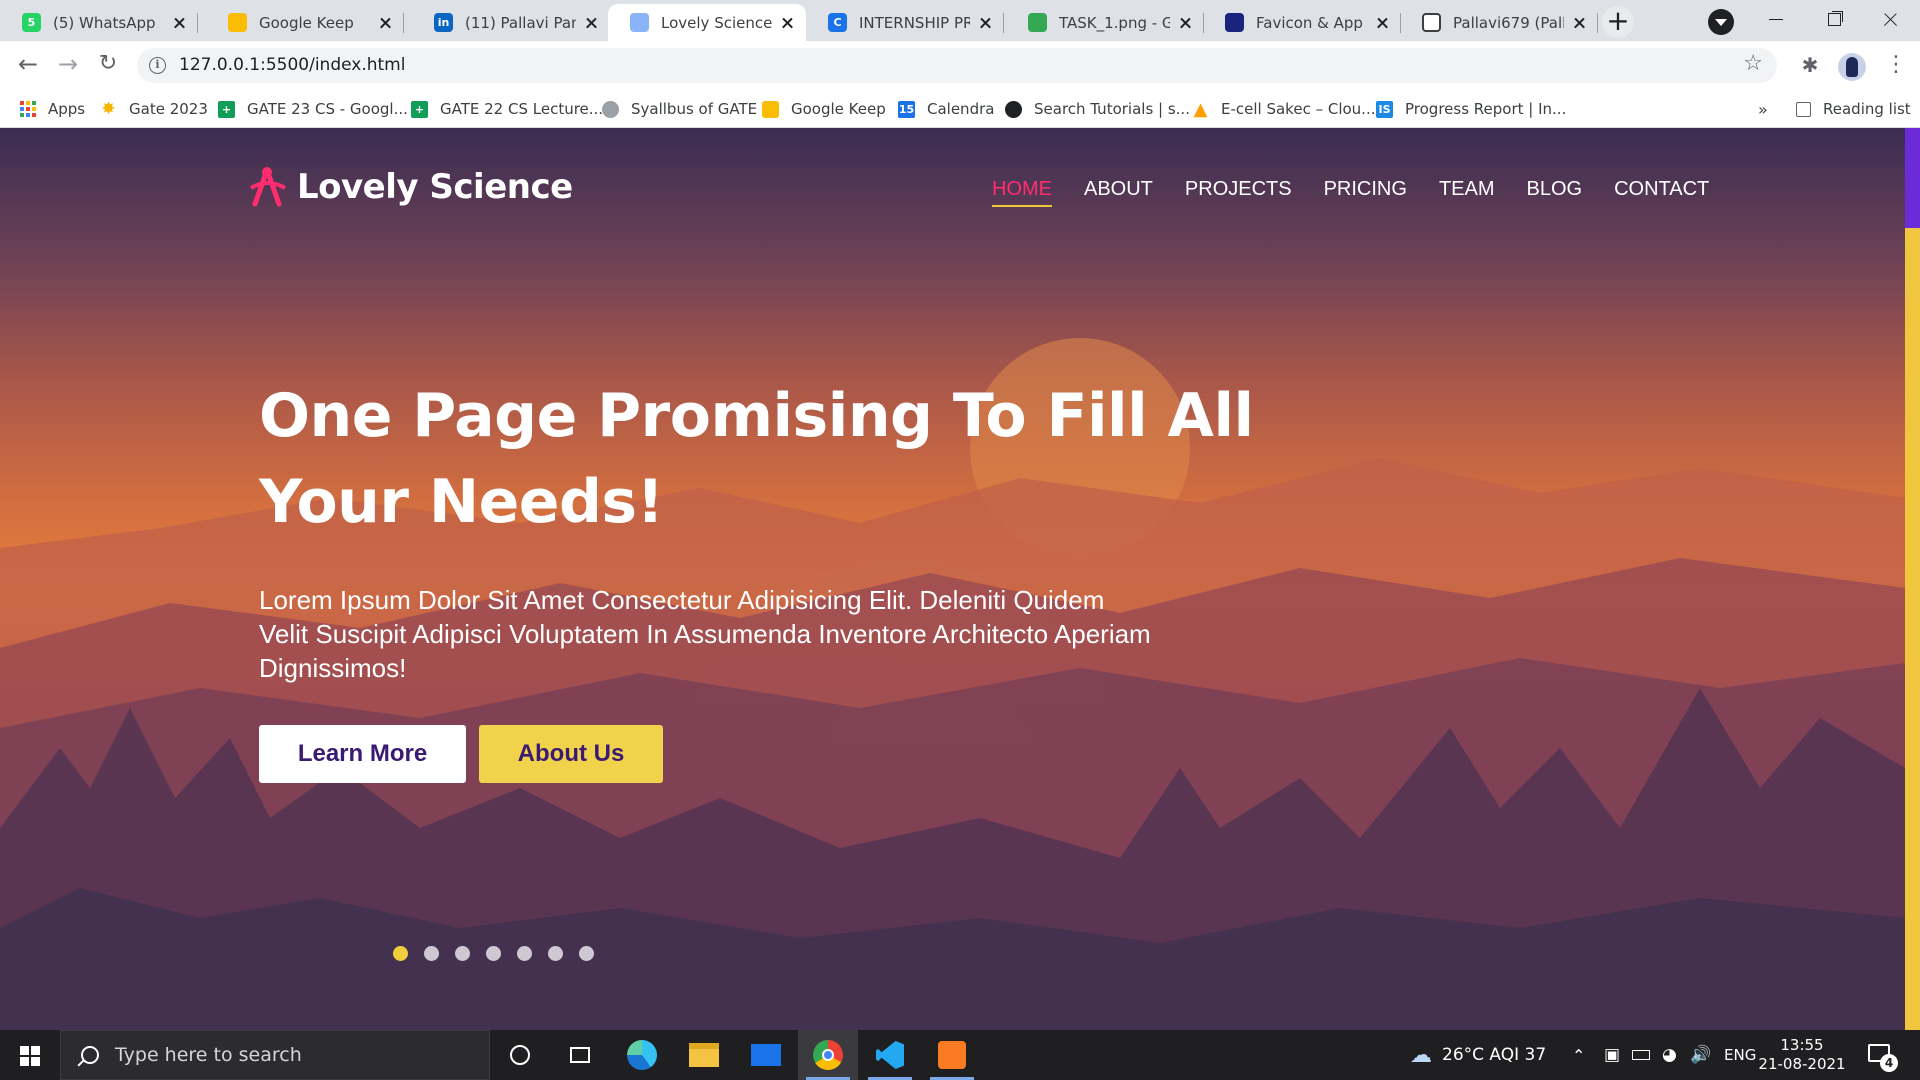 Image resolution: width=1920 pixels, height=1080 pixels. I want to click on browser-tab: Favicon & App Ico, so click(1302, 22).